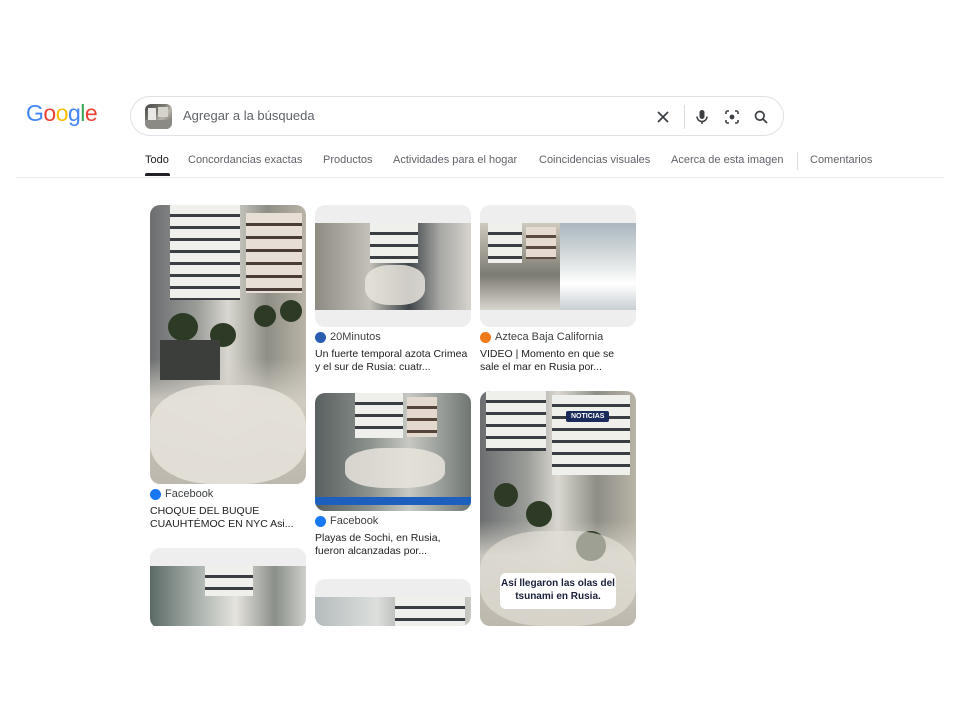  What do you see at coordinates (393, 337) in the screenshot?
I see `result-source: 20Minutos` at bounding box center [393, 337].